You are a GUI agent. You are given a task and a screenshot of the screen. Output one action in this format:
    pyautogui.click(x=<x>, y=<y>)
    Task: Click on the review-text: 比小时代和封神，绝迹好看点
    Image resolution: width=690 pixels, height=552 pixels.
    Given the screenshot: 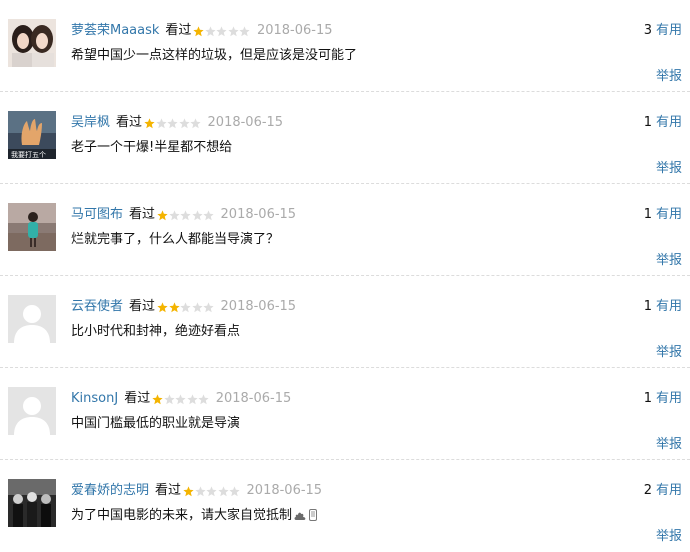 What is the action you would take?
    pyautogui.click(x=156, y=331)
    